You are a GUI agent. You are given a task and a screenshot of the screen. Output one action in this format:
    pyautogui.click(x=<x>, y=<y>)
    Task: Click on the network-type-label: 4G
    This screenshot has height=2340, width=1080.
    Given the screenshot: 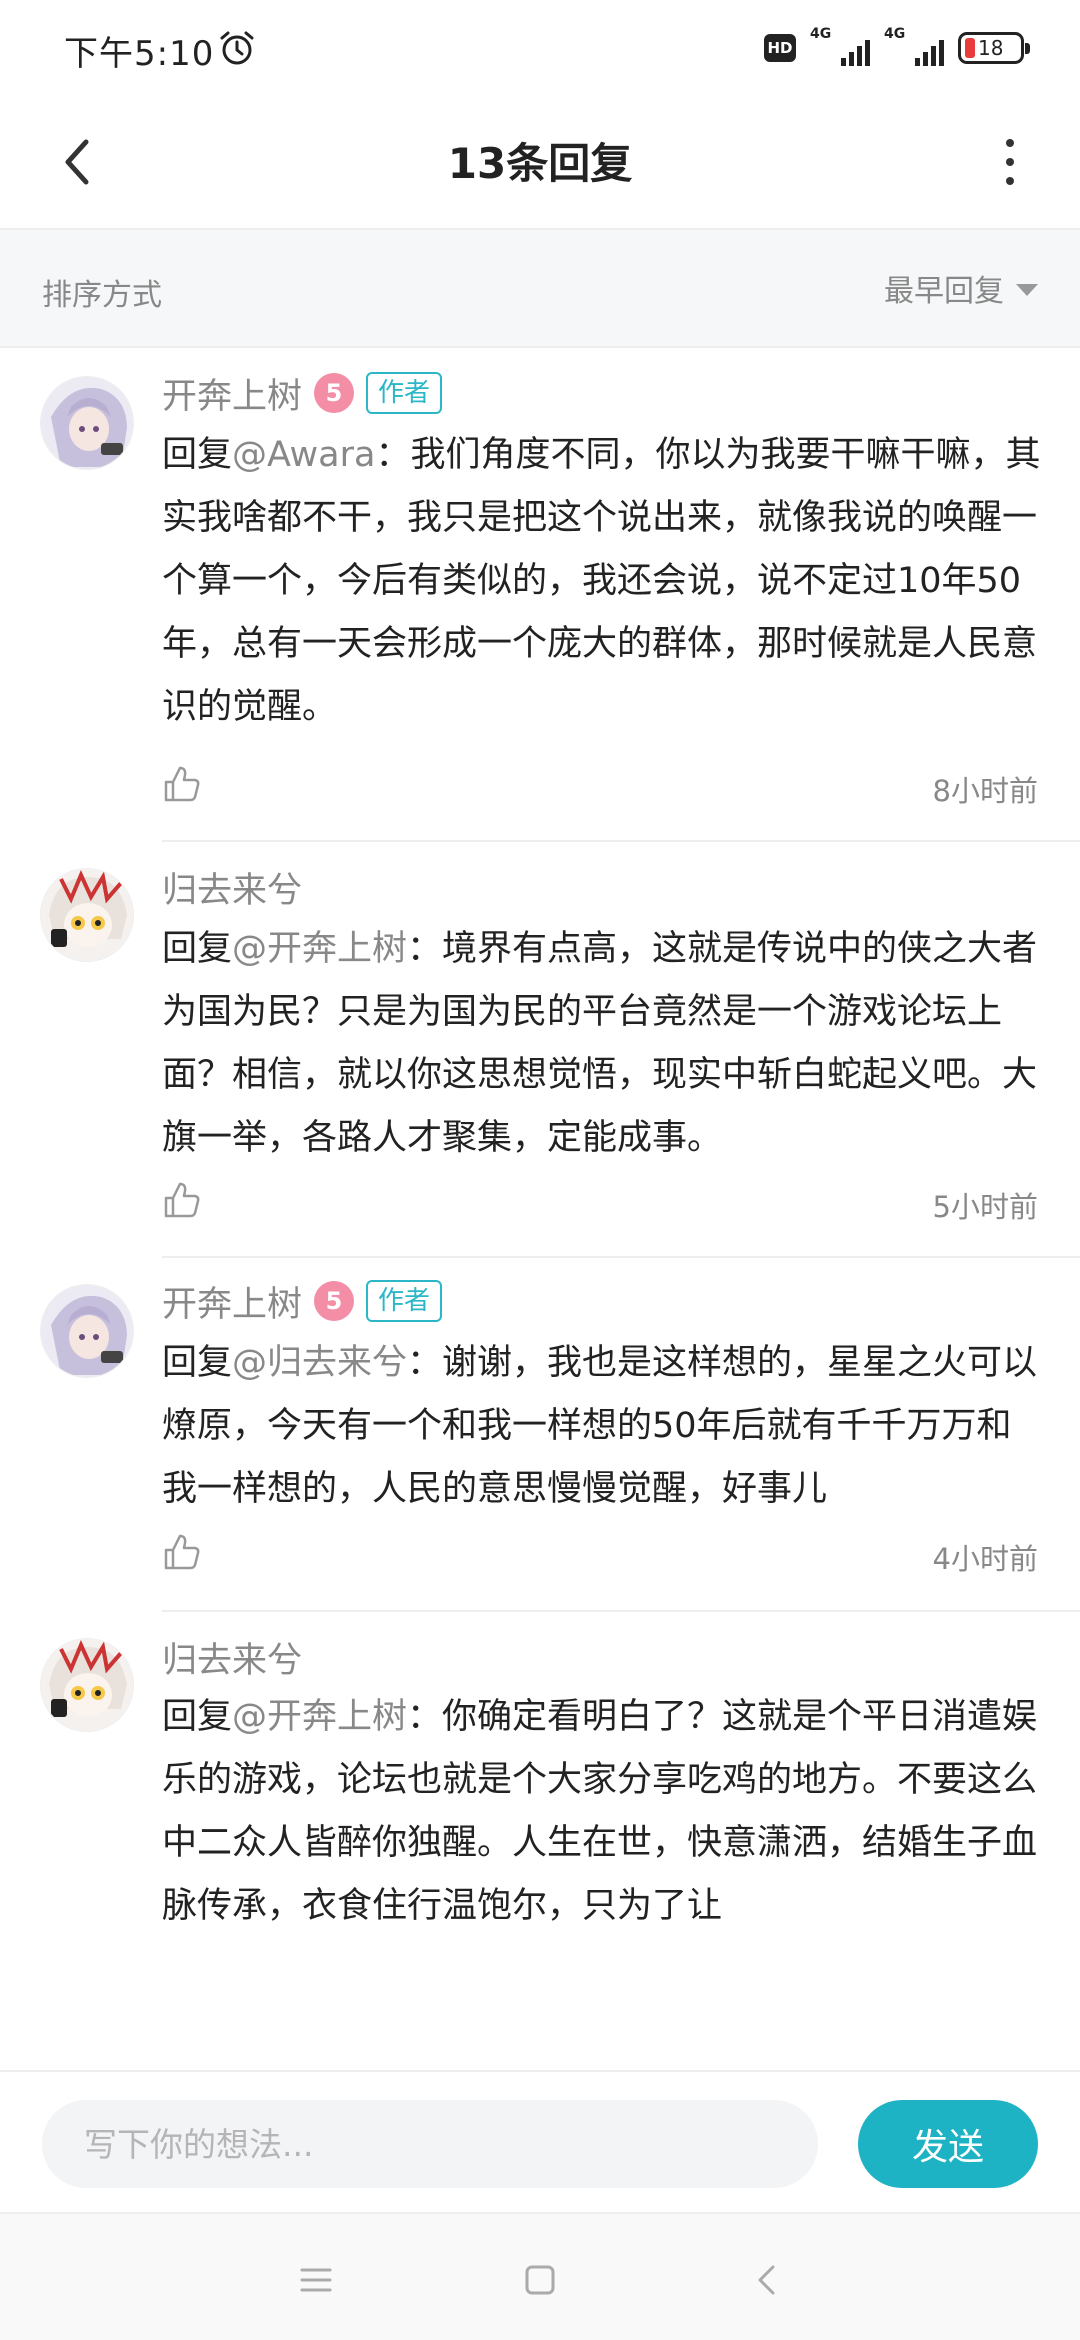 What is the action you would take?
    pyautogui.click(x=821, y=34)
    